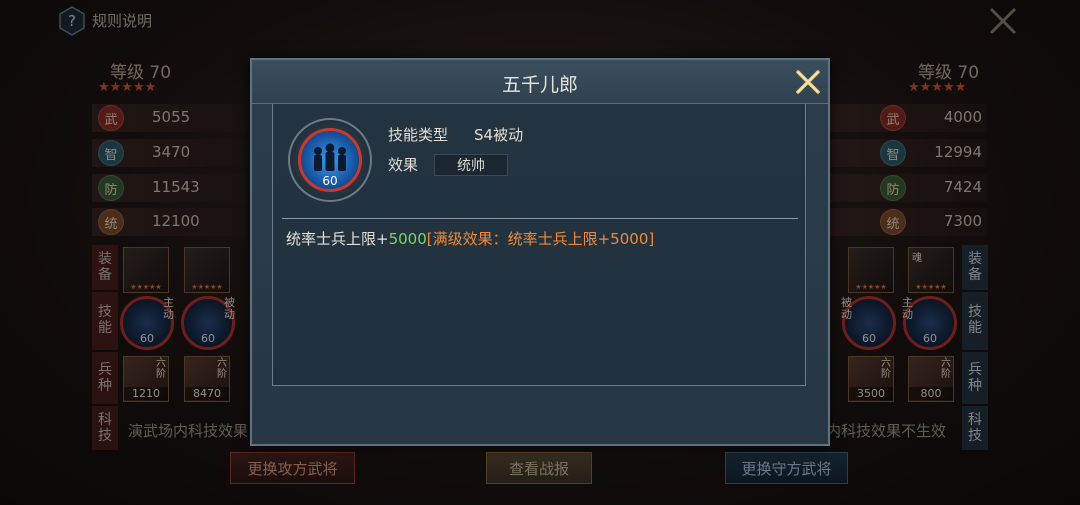  I want to click on skill-icon-frame: 60, so click(330, 160).